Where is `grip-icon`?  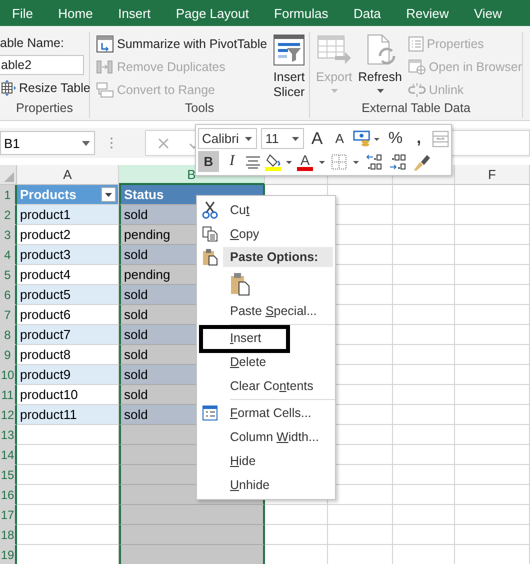 grip-icon is located at coordinates (111, 143).